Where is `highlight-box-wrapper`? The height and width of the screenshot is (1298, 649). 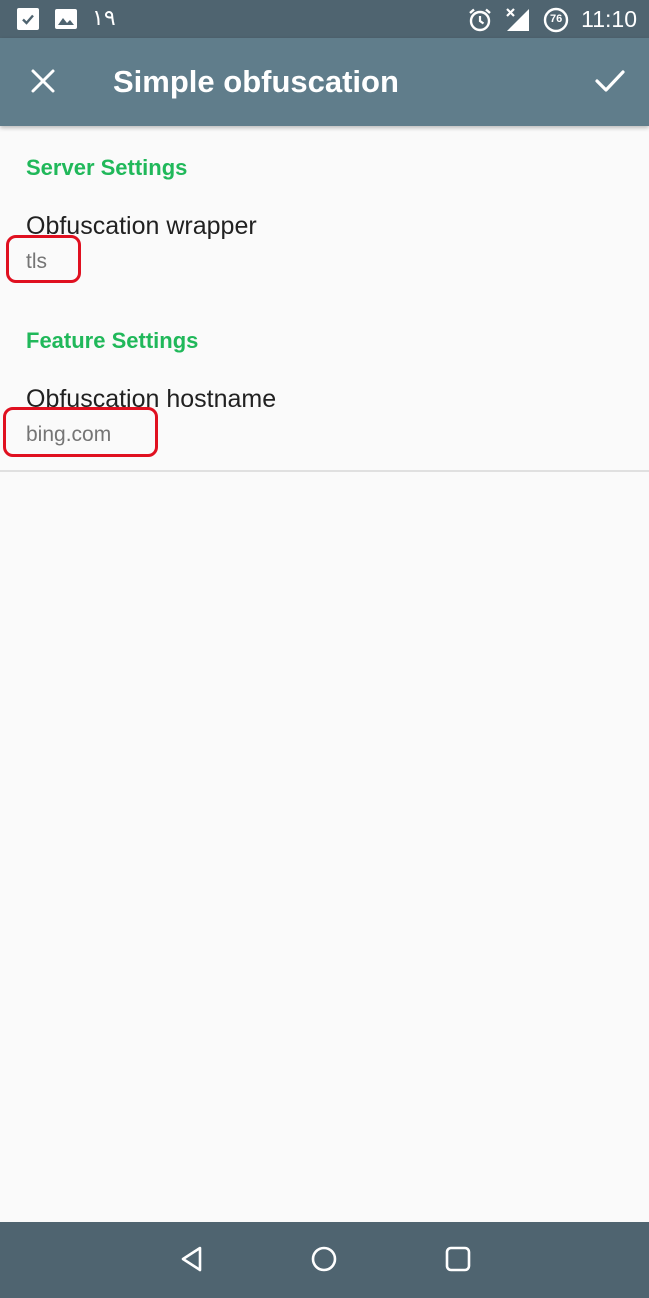
highlight-box-wrapper is located at coordinates (43, 259).